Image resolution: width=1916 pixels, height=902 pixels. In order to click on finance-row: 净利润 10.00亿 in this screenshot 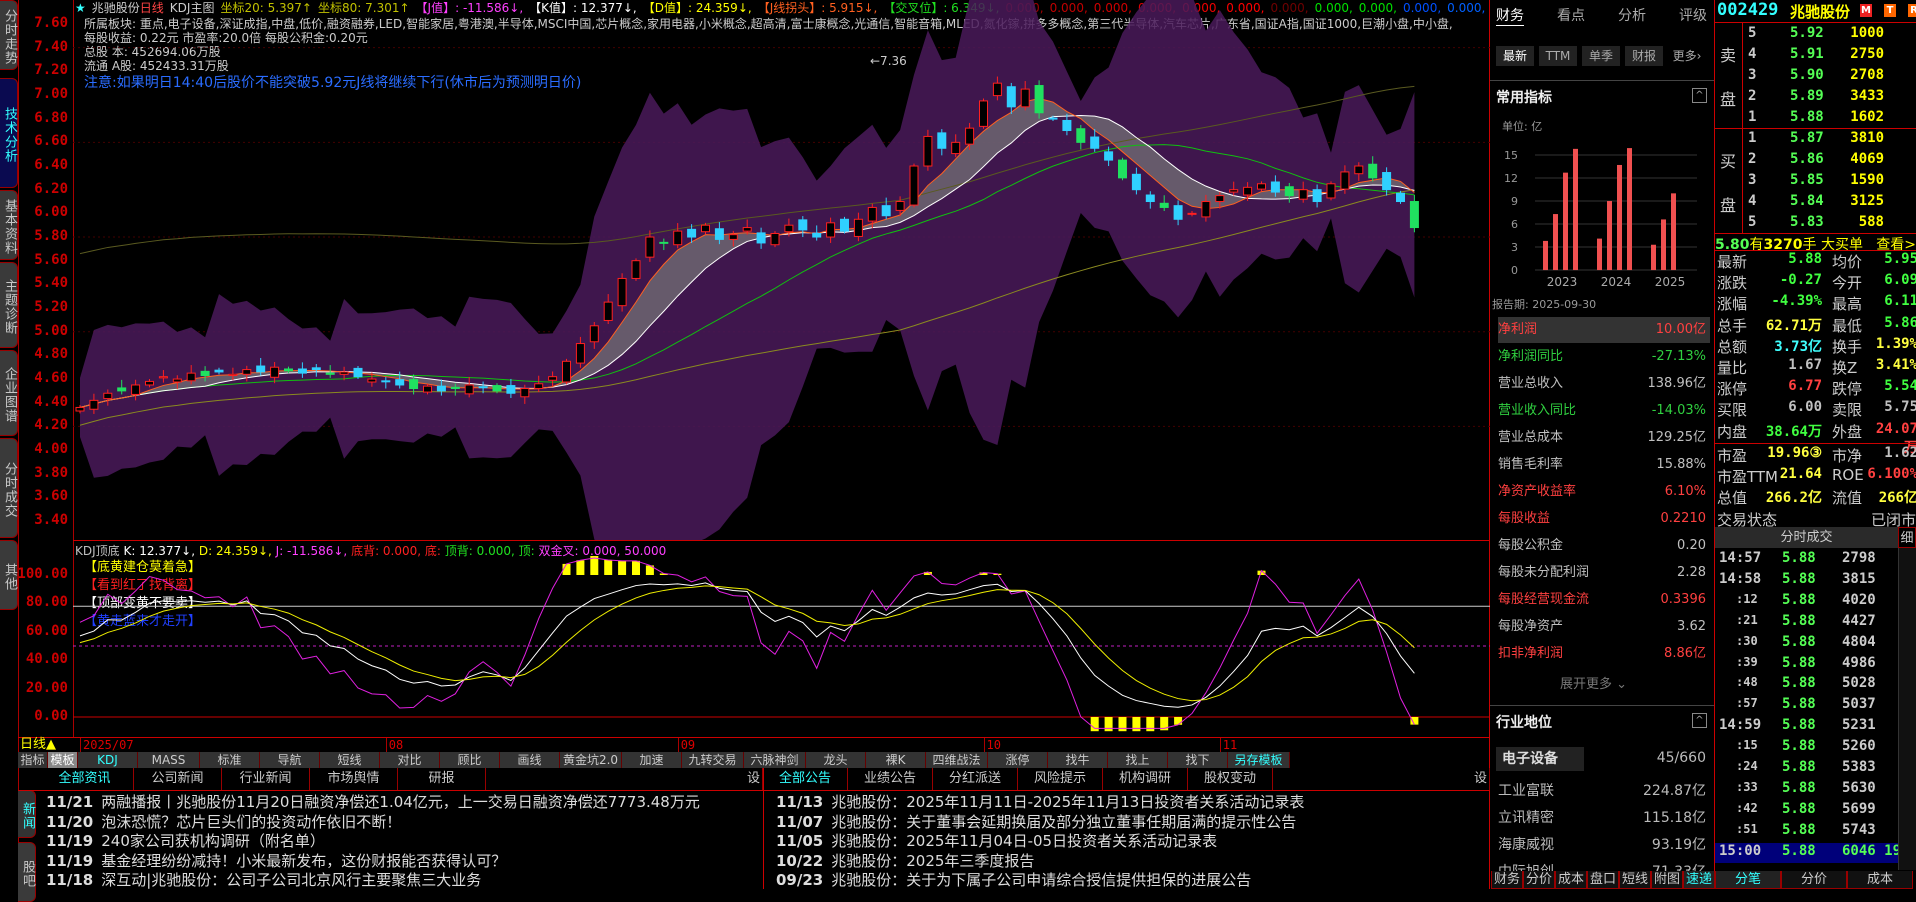, I will do `click(1604, 330)`.